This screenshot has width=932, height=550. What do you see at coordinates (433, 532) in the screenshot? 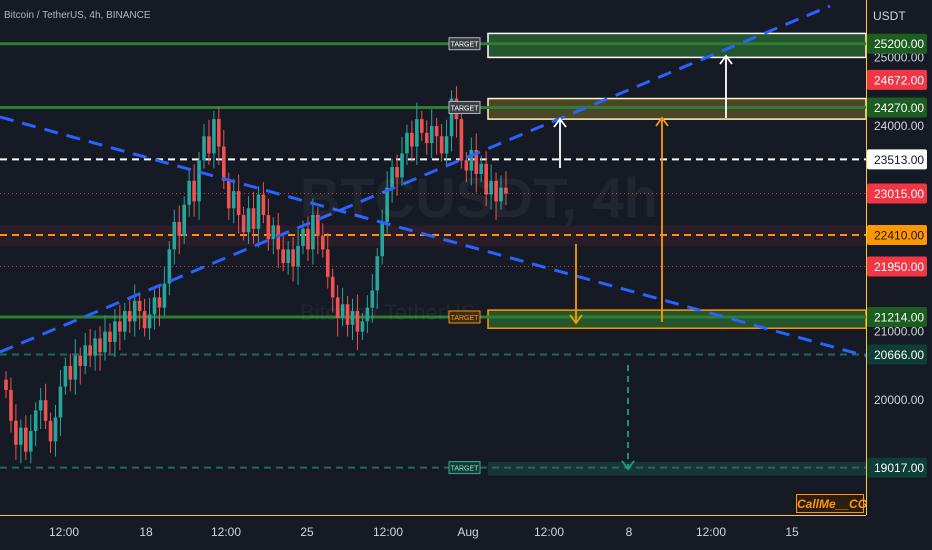
I see `time-axis` at bounding box center [433, 532].